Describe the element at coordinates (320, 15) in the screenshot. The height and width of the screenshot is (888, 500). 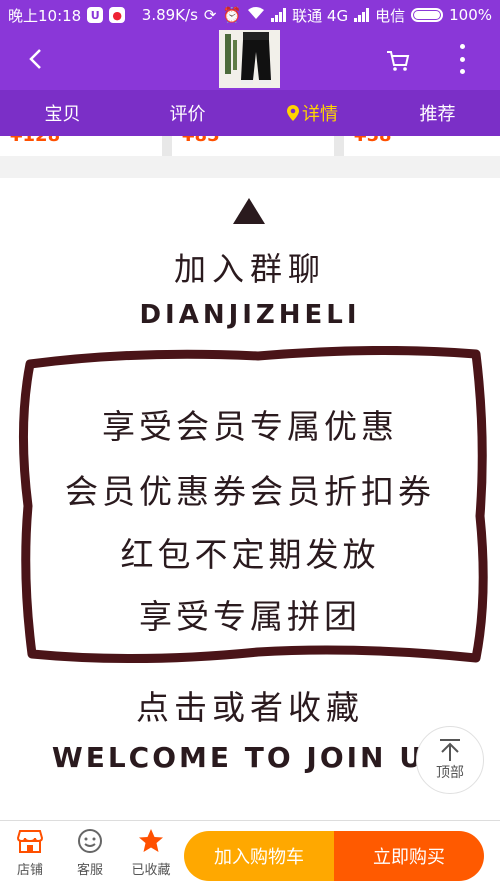
I see `carrier-1: 联通 4G` at that location.